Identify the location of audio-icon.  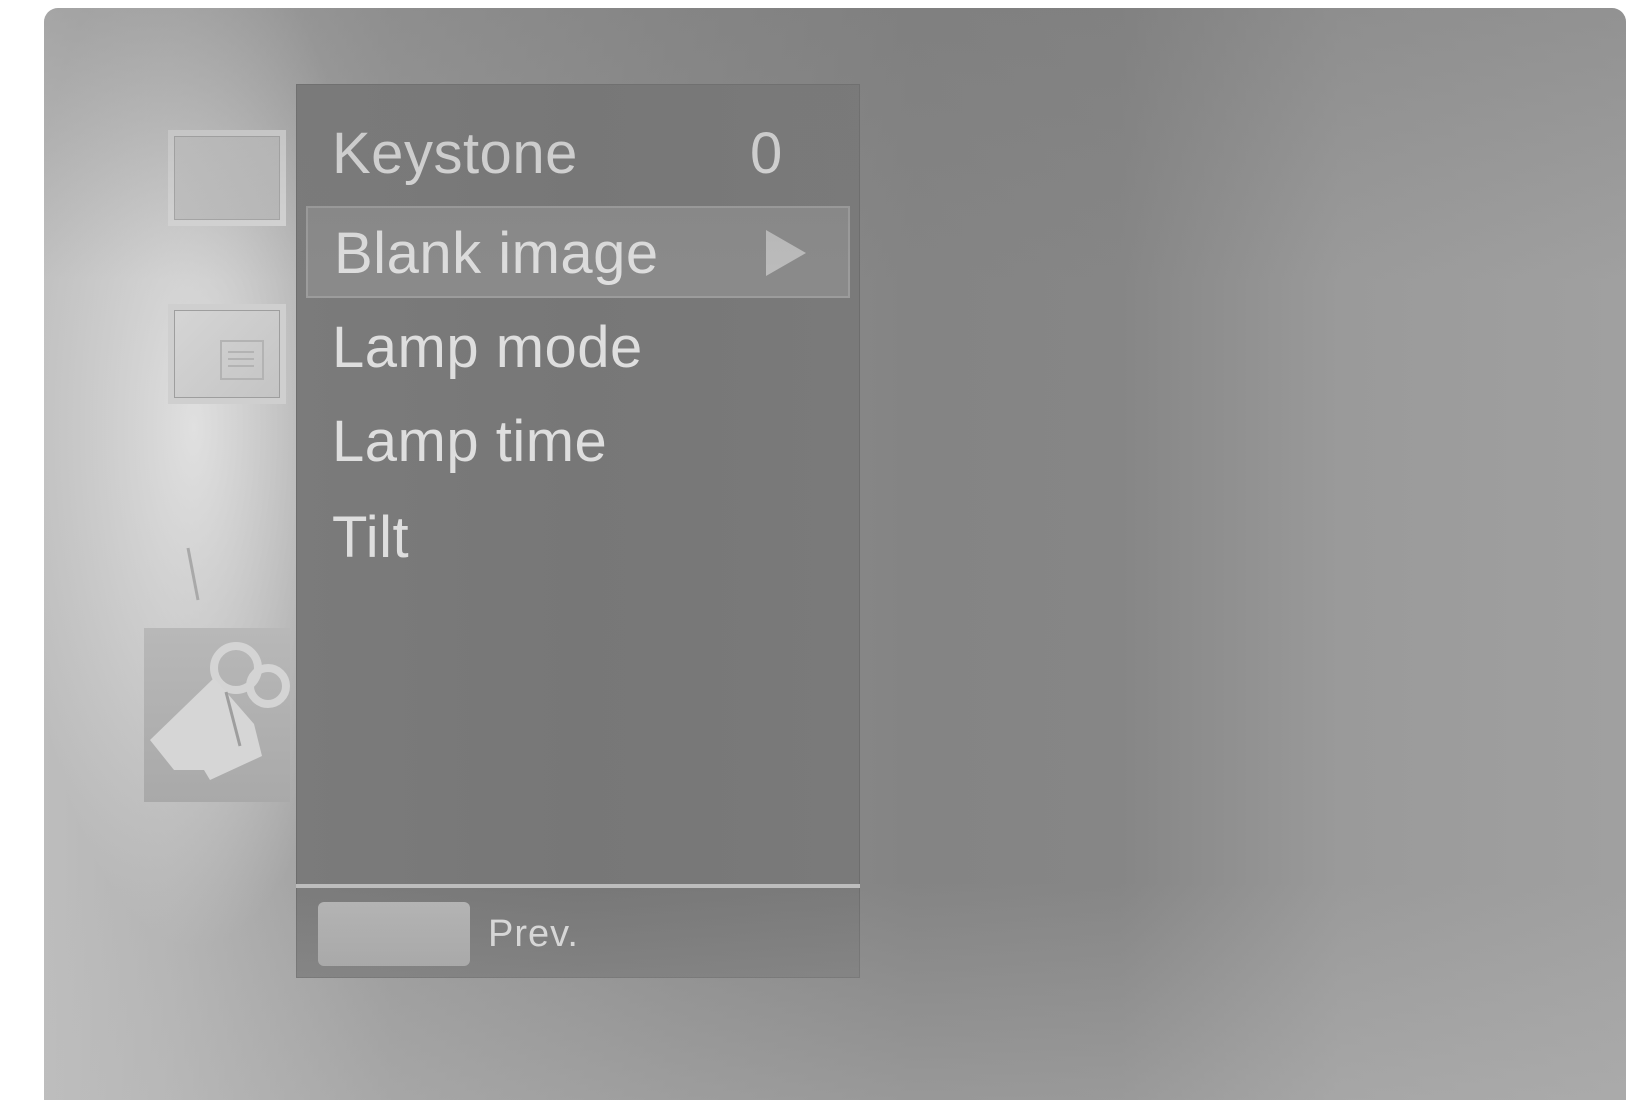
(194, 574).